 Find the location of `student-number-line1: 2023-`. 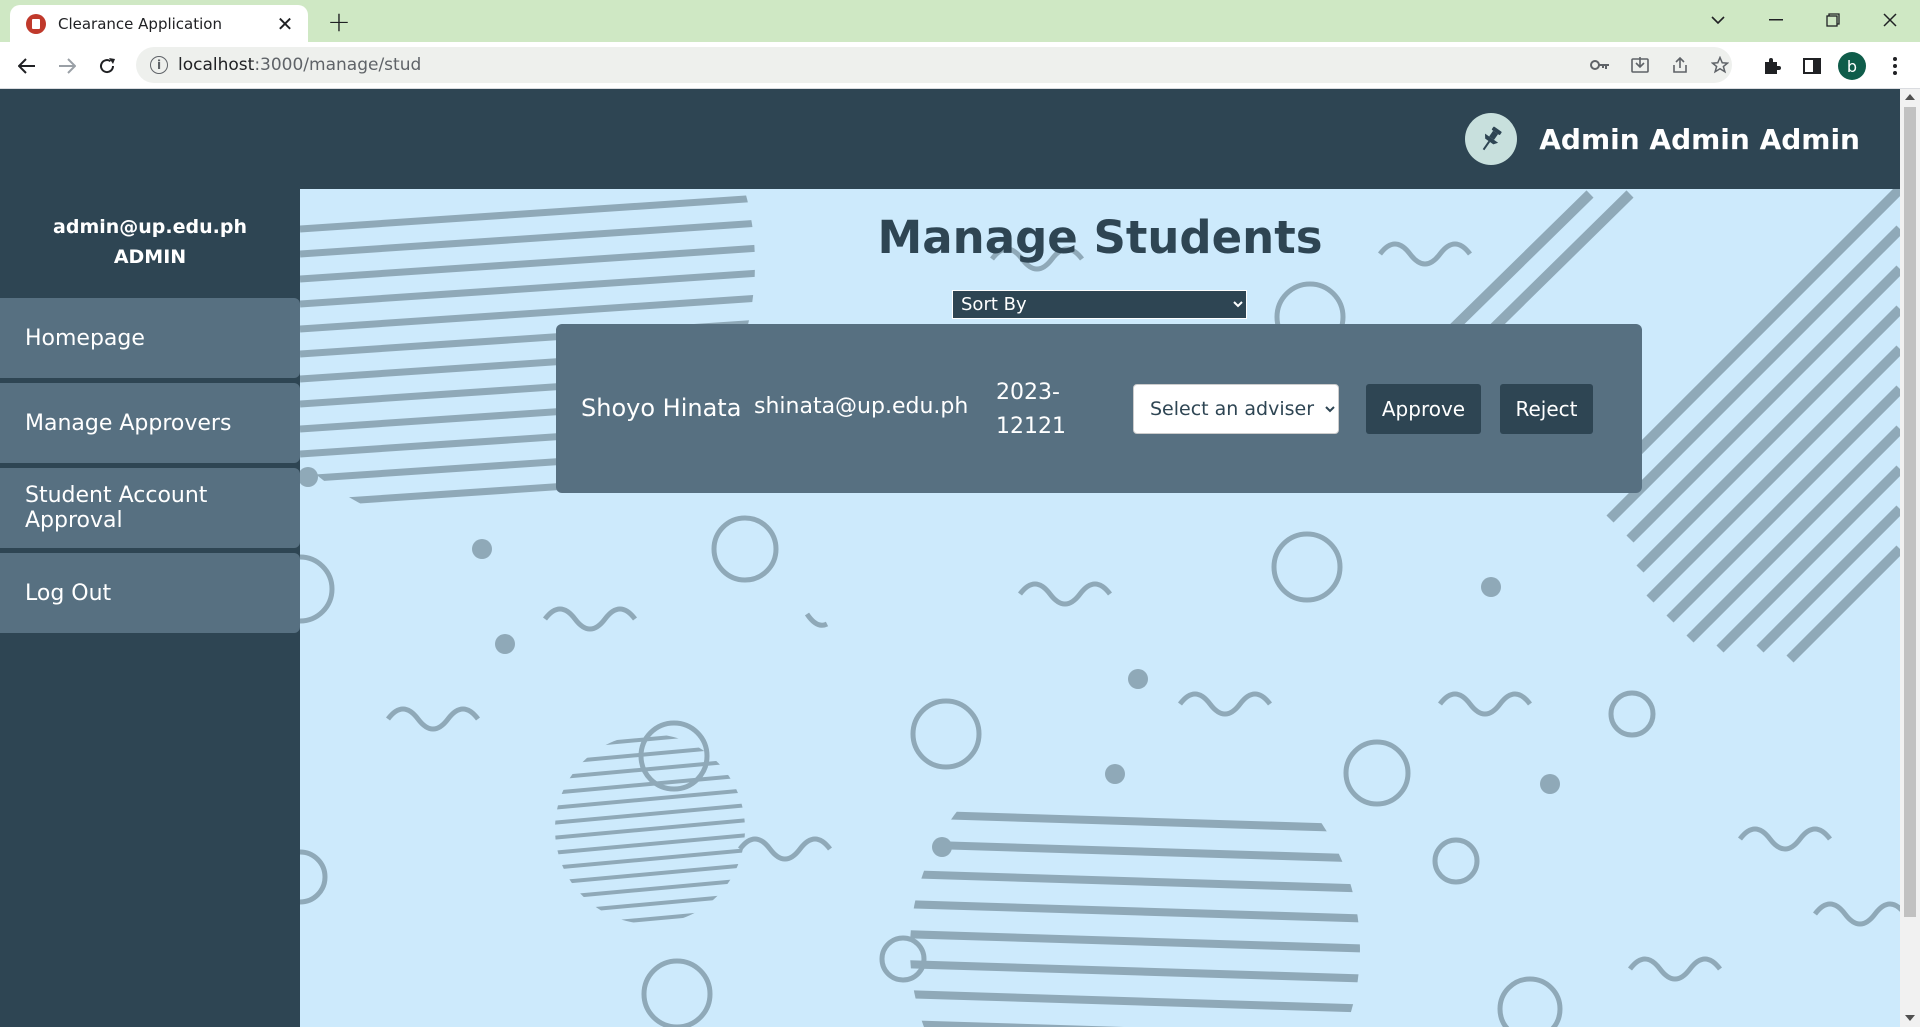

student-number-line1: 2023- is located at coordinates (1028, 392).